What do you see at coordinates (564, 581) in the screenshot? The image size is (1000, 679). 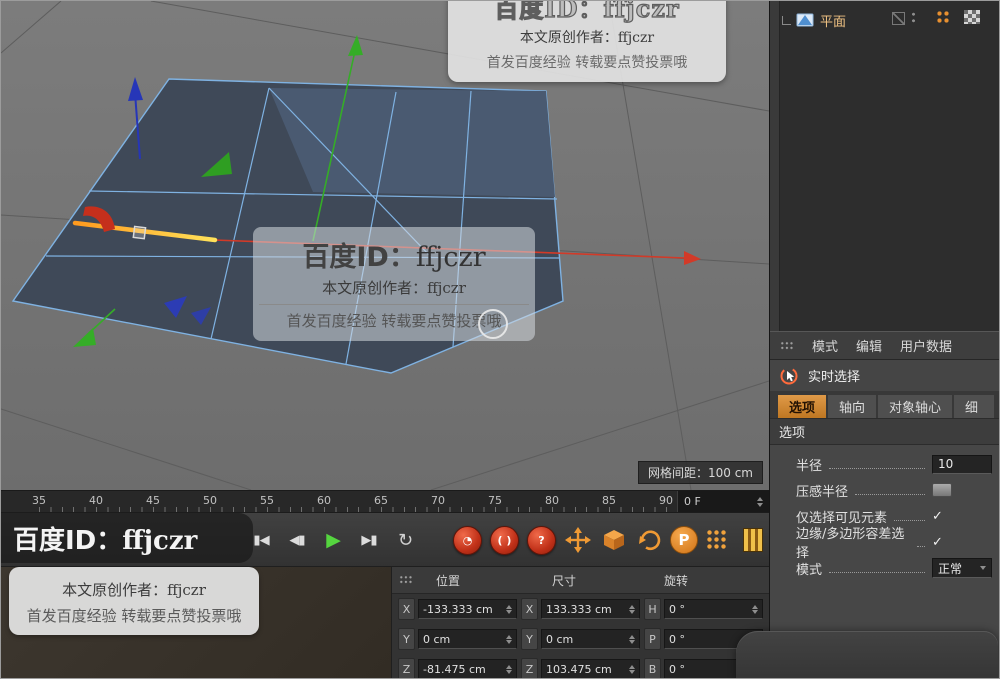 I see `size-header: 尺寸` at bounding box center [564, 581].